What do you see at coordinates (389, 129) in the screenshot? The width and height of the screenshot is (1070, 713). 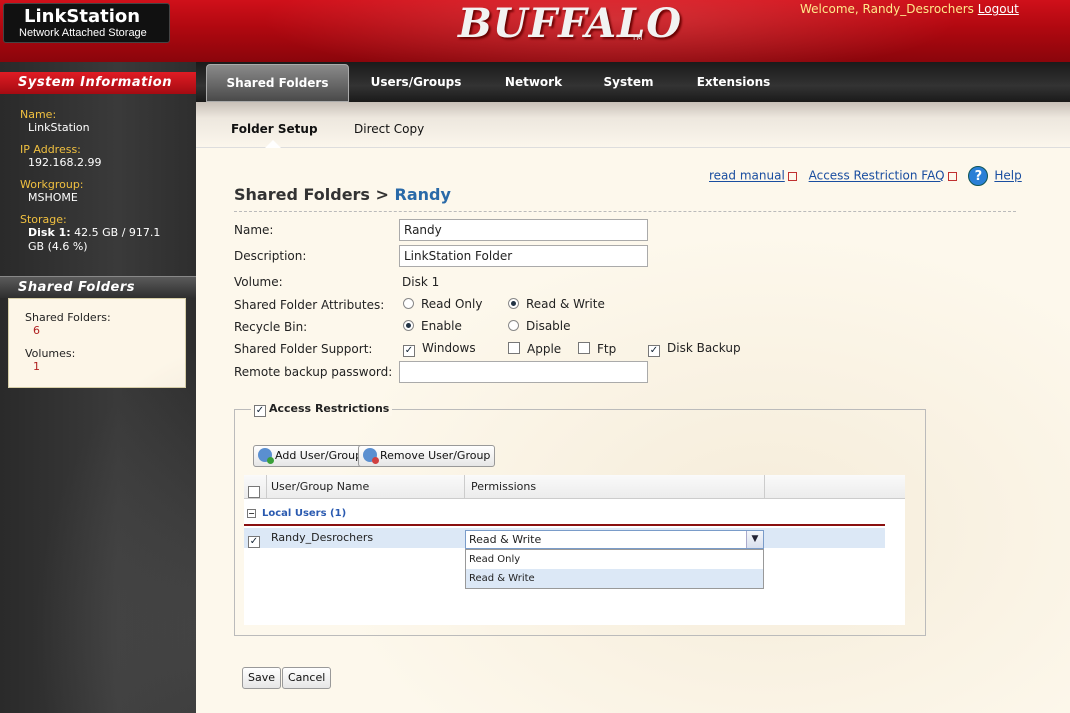 I see `subtab-direct-copy: Direct Copy` at bounding box center [389, 129].